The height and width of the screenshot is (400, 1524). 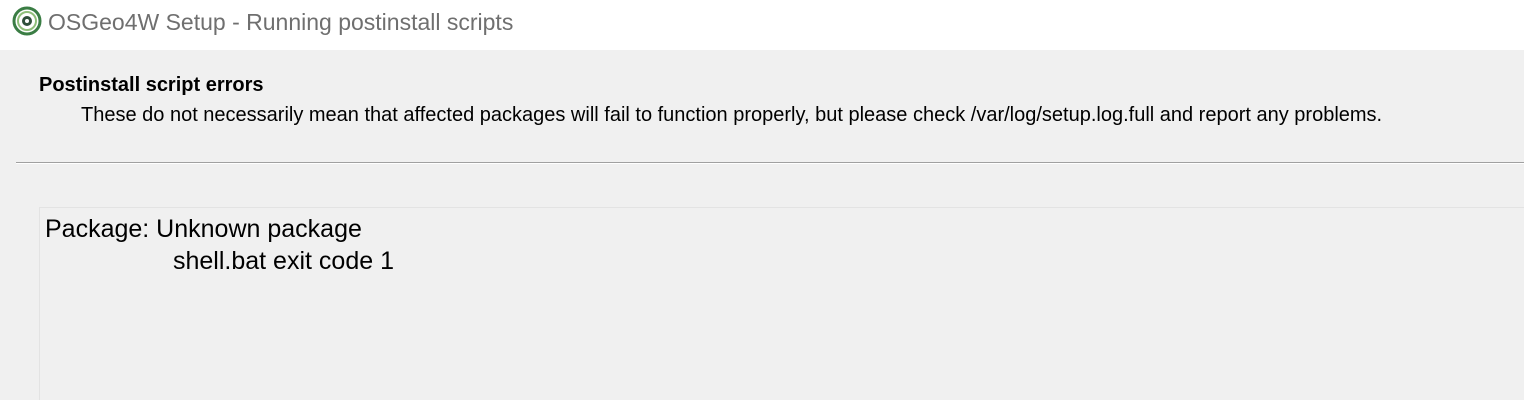 What do you see at coordinates (27, 21) in the screenshot?
I see `osgeo4w-logo-icon` at bounding box center [27, 21].